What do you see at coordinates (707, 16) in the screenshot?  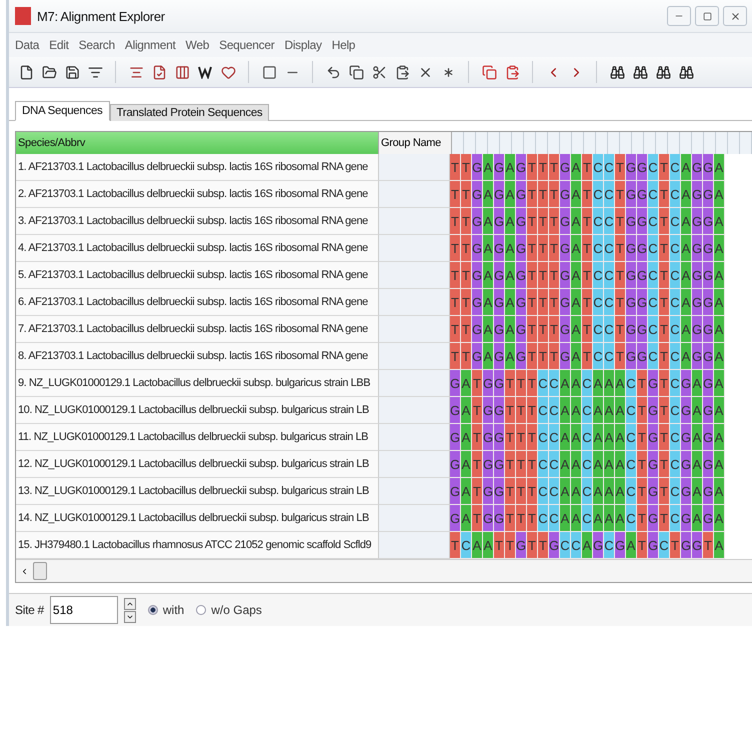 I see `maximize-button` at bounding box center [707, 16].